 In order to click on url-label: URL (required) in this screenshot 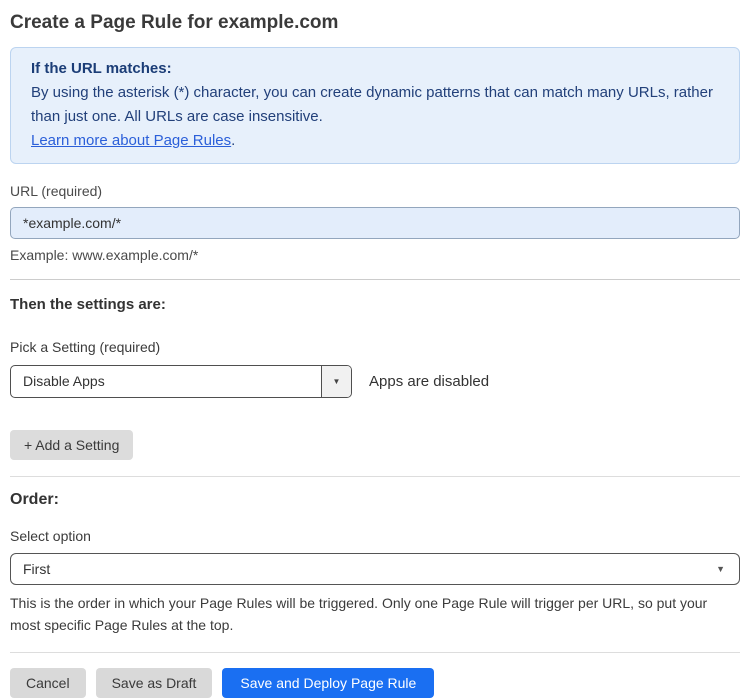, I will do `click(56, 191)`.